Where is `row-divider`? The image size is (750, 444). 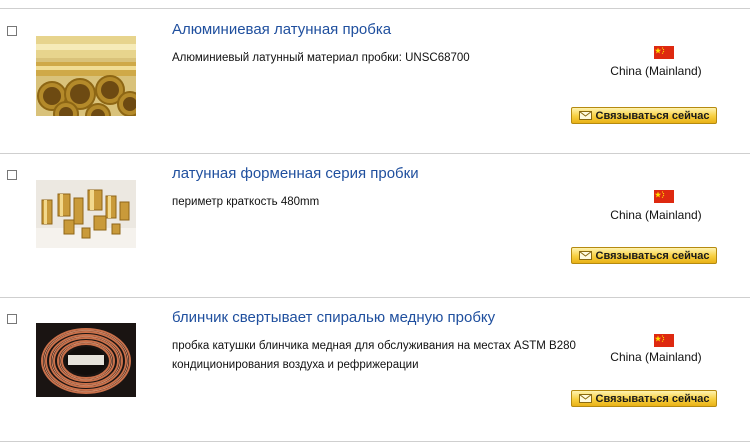 row-divider is located at coordinates (375, 441).